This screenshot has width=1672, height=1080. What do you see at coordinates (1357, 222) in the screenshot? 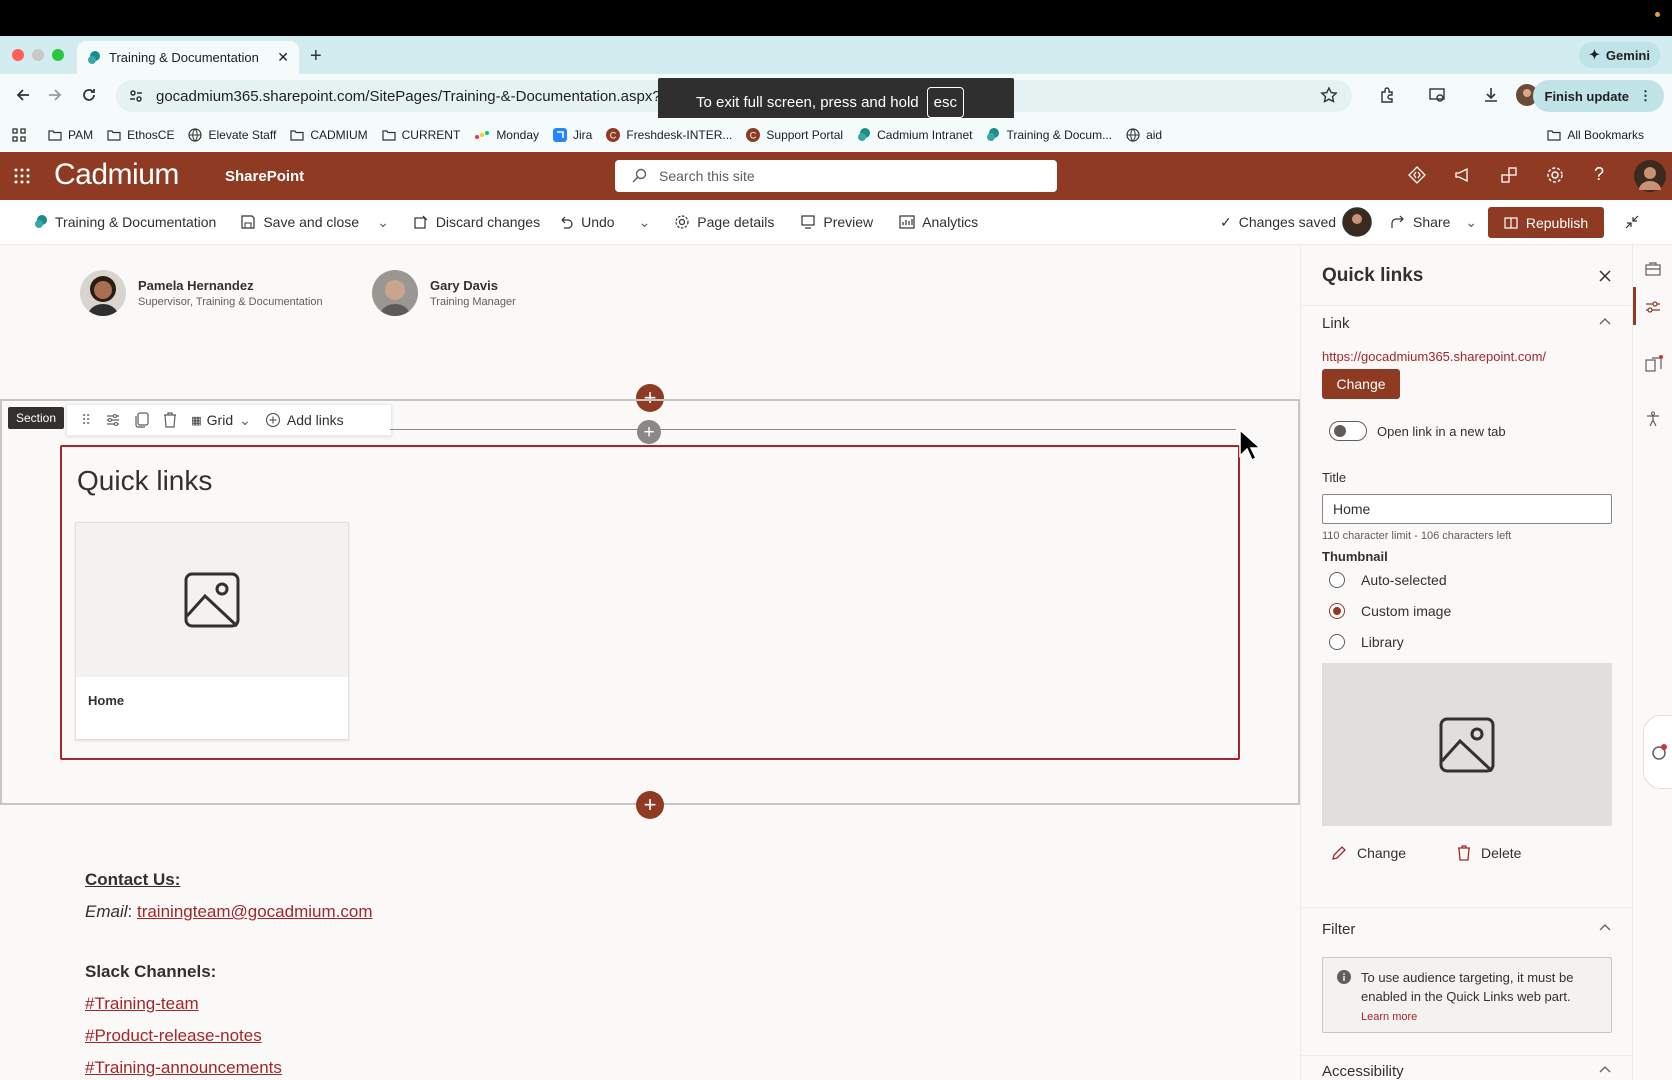
I see `editor-avatar` at bounding box center [1357, 222].